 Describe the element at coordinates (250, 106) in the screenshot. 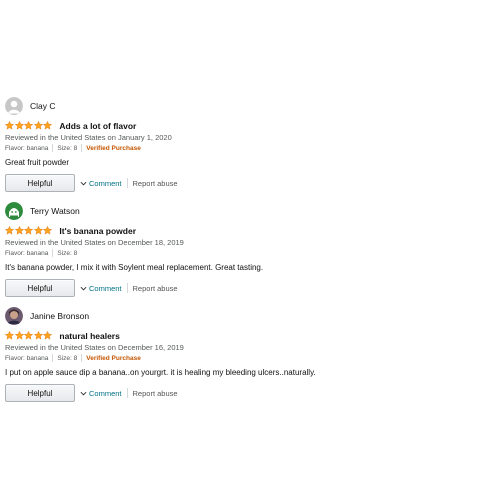

I see `reviewer-profile: Clay C` at that location.